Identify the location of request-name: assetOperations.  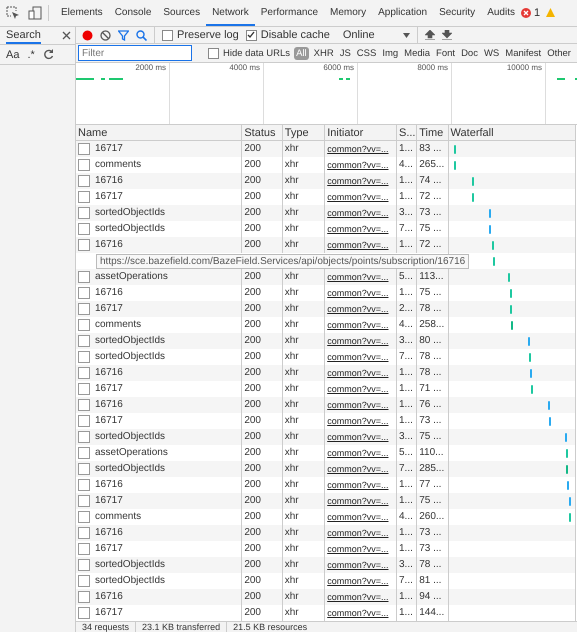
(131, 453).